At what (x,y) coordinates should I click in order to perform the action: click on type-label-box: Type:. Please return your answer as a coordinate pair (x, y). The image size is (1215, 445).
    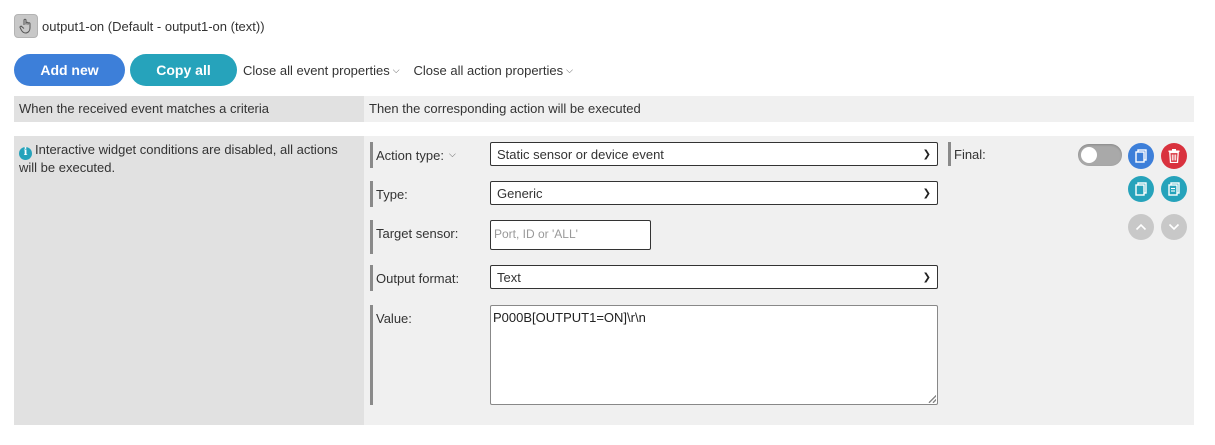
    Looking at the image, I should click on (389, 194).